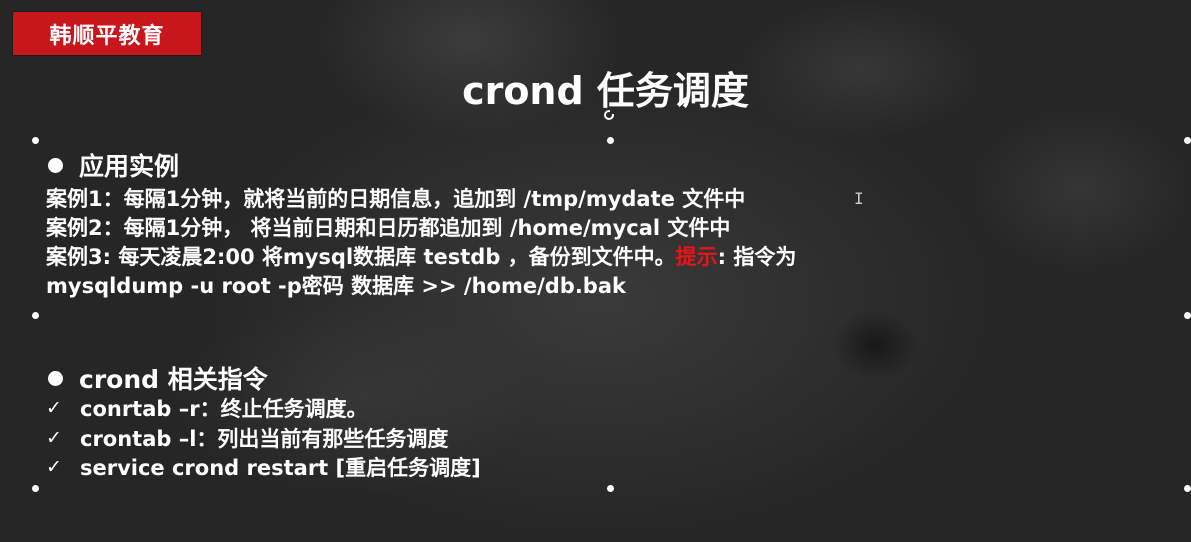 The width and height of the screenshot is (1191, 542). Describe the element at coordinates (388, 228) in the screenshot. I see `example-line-2: 案例2：每隔1分钟， 将当前日期和日历都追加到 /home/mycal 文件中` at that location.